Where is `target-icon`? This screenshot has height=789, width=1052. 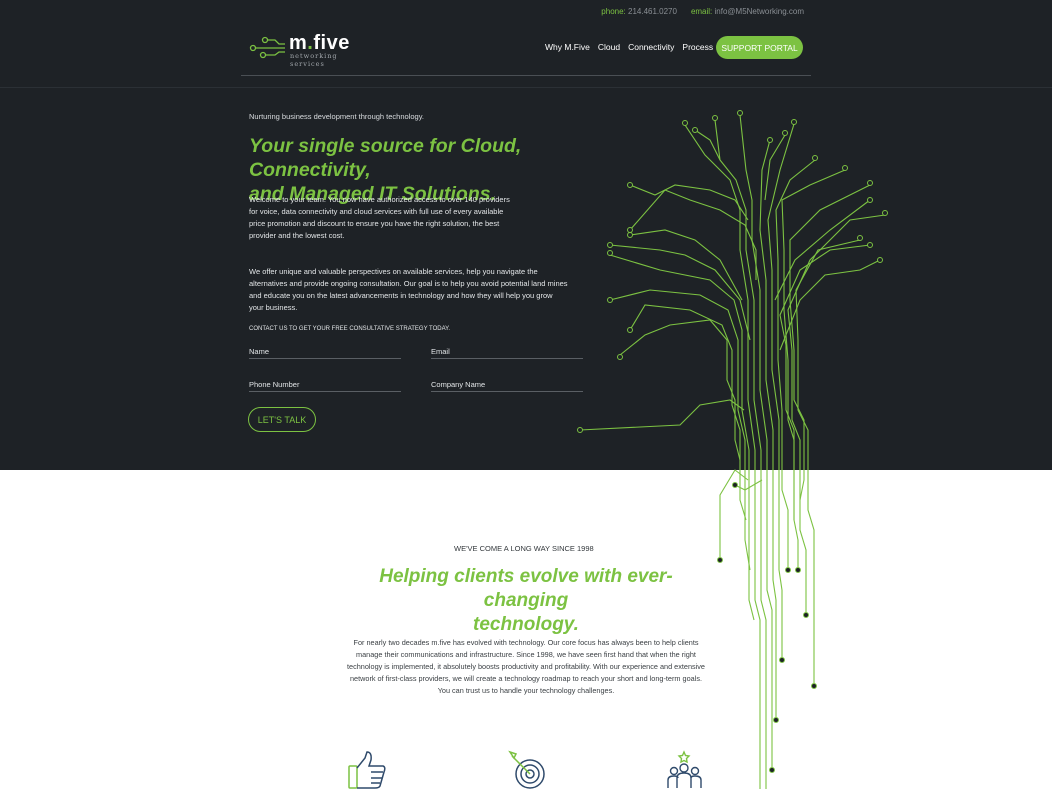 target-icon is located at coordinates (526, 769).